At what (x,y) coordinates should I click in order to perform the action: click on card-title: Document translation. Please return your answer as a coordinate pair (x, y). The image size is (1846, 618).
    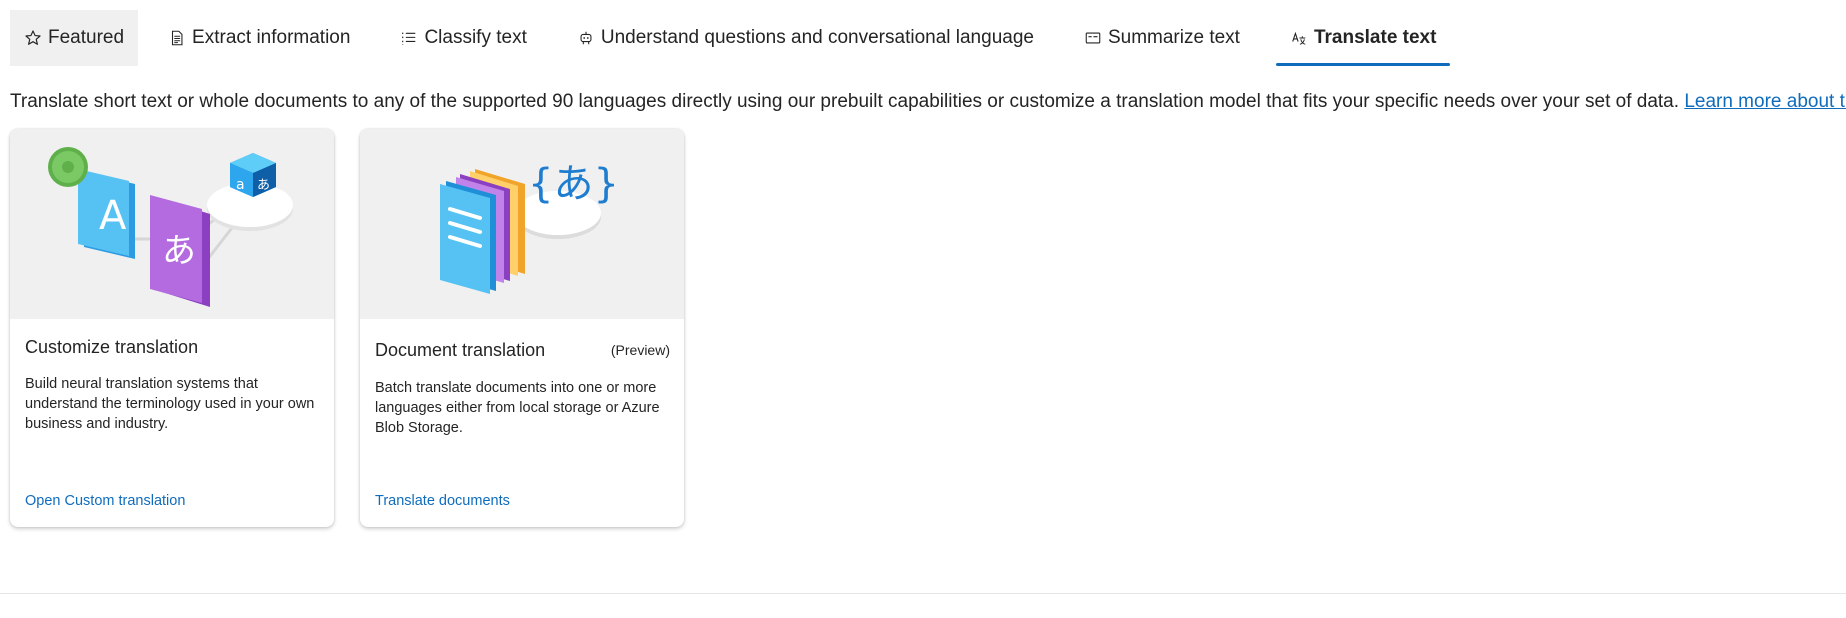
    Looking at the image, I should click on (460, 350).